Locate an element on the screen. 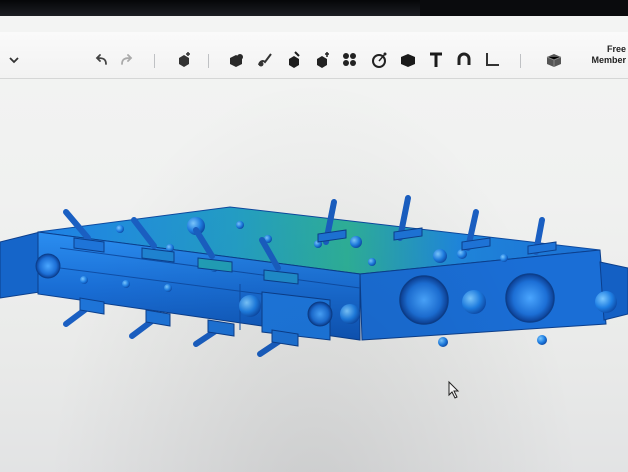 The width and height of the screenshot is (628, 472). account-label-line1: Free is located at coordinates (616, 49).